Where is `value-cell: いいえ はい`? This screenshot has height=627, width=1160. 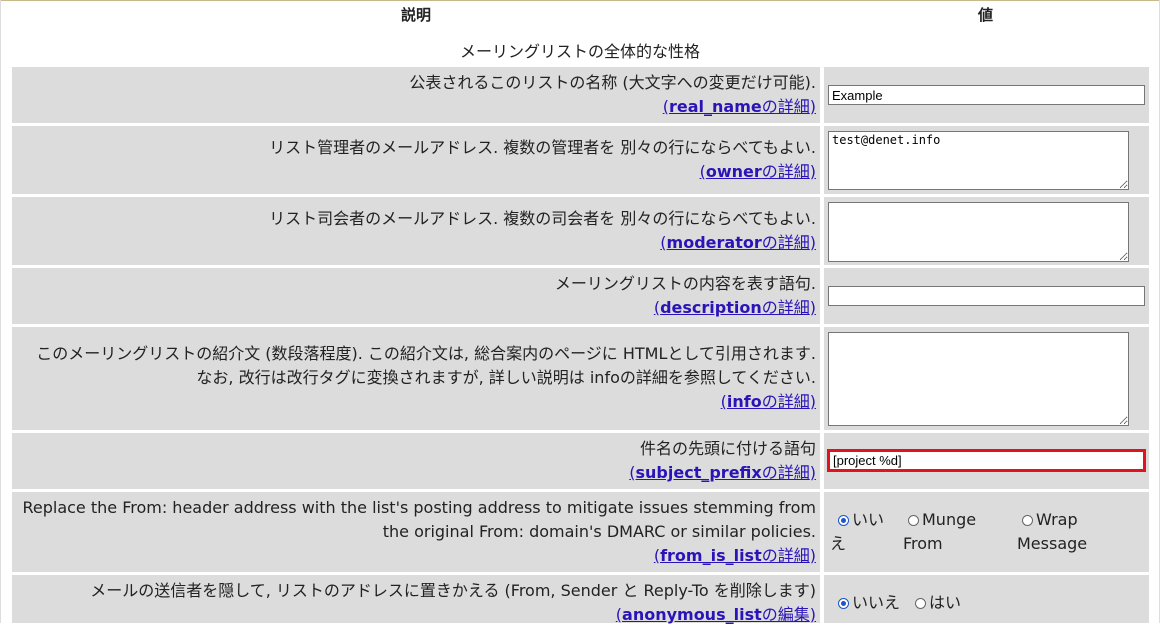
value-cell: いいえ はい is located at coordinates (986, 599).